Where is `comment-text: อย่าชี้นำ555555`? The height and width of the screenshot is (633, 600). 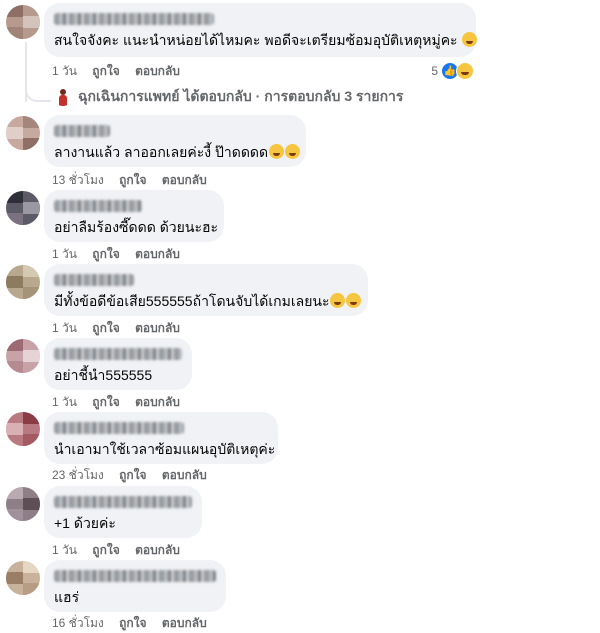
comment-text: อย่าชี้นำ555555 is located at coordinates (103, 375).